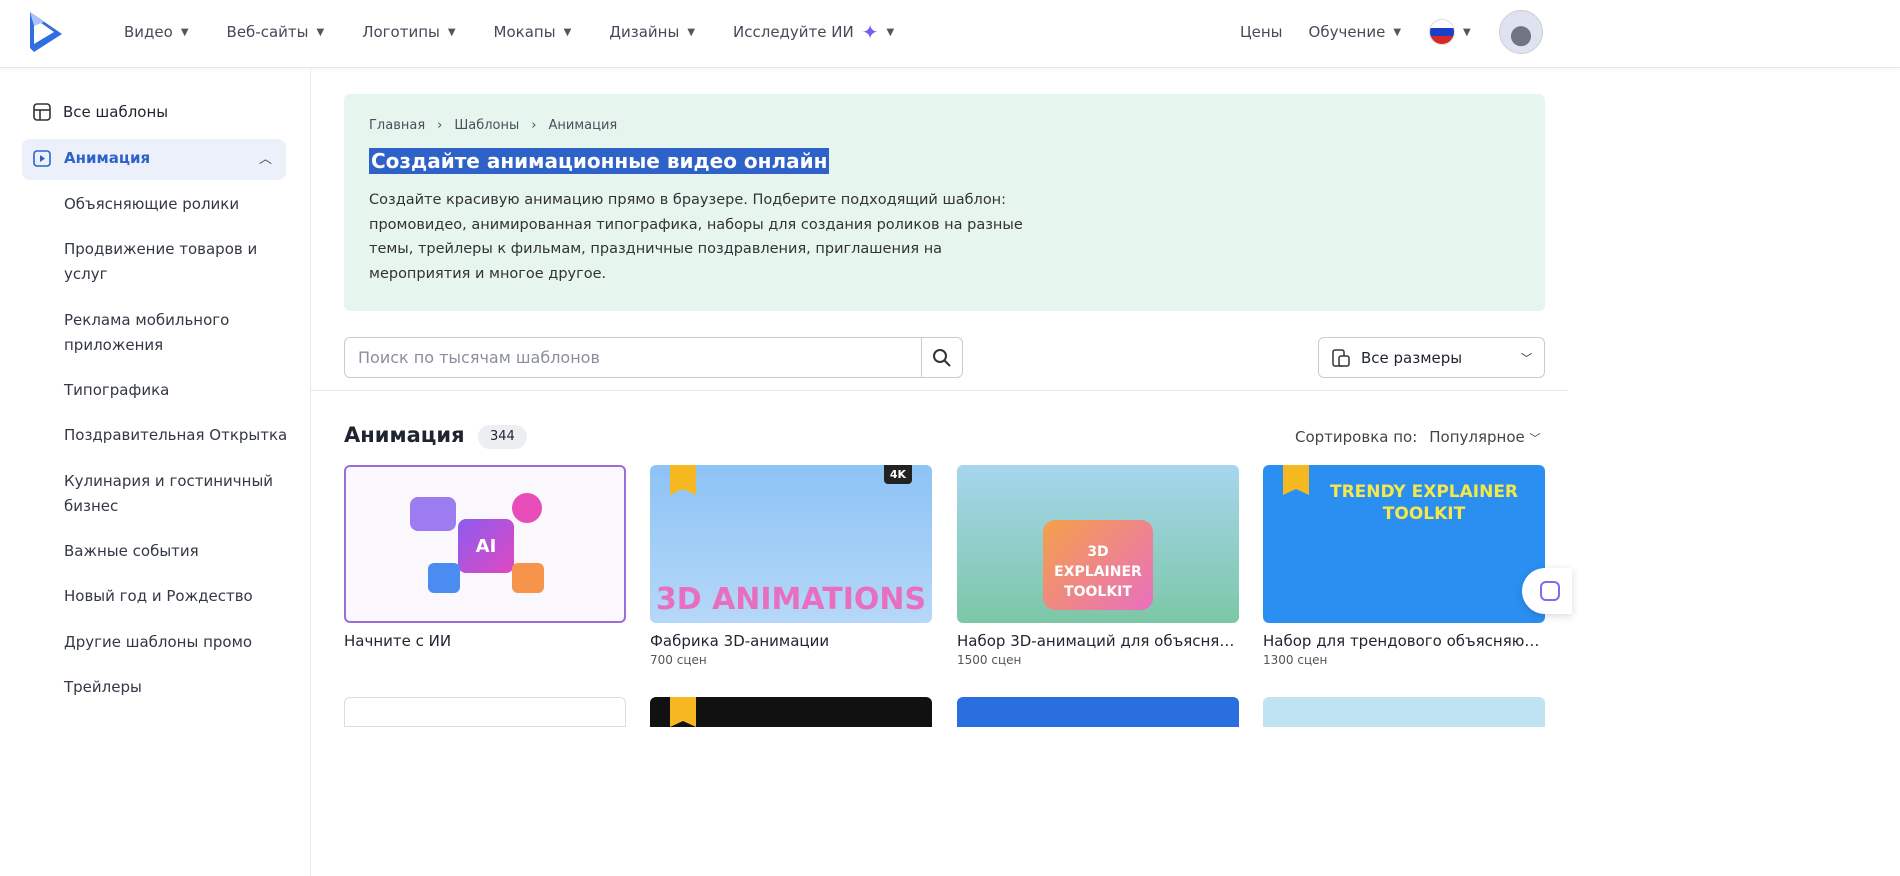 The height and width of the screenshot is (876, 1900). What do you see at coordinates (599, 161) in the screenshot?
I see `page-title: Создайте анимационные видео онлайн` at bounding box center [599, 161].